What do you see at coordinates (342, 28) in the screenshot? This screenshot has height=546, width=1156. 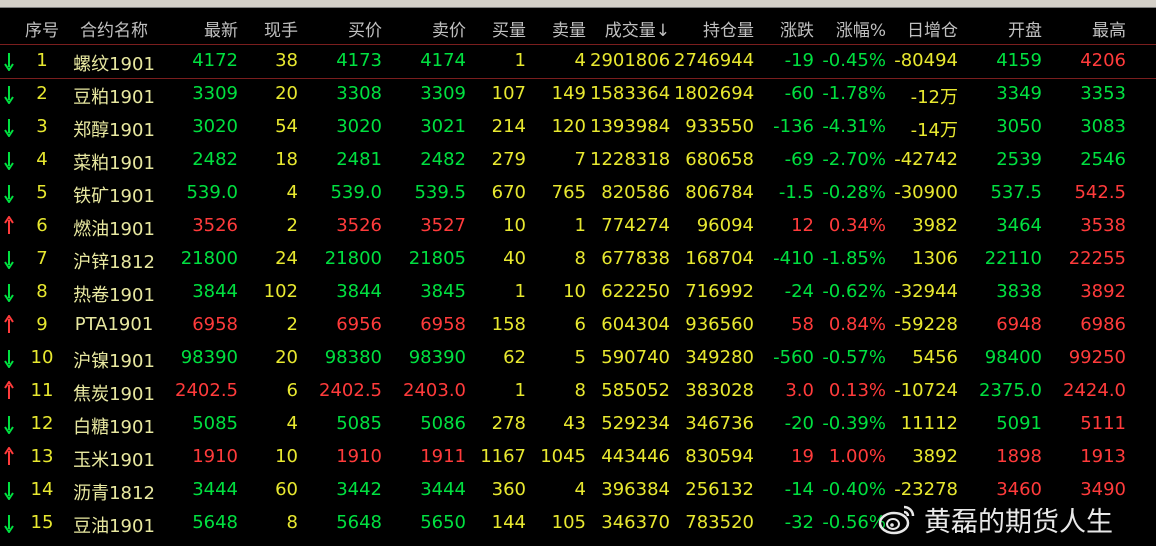 I see `col-header-bid: 买价` at bounding box center [342, 28].